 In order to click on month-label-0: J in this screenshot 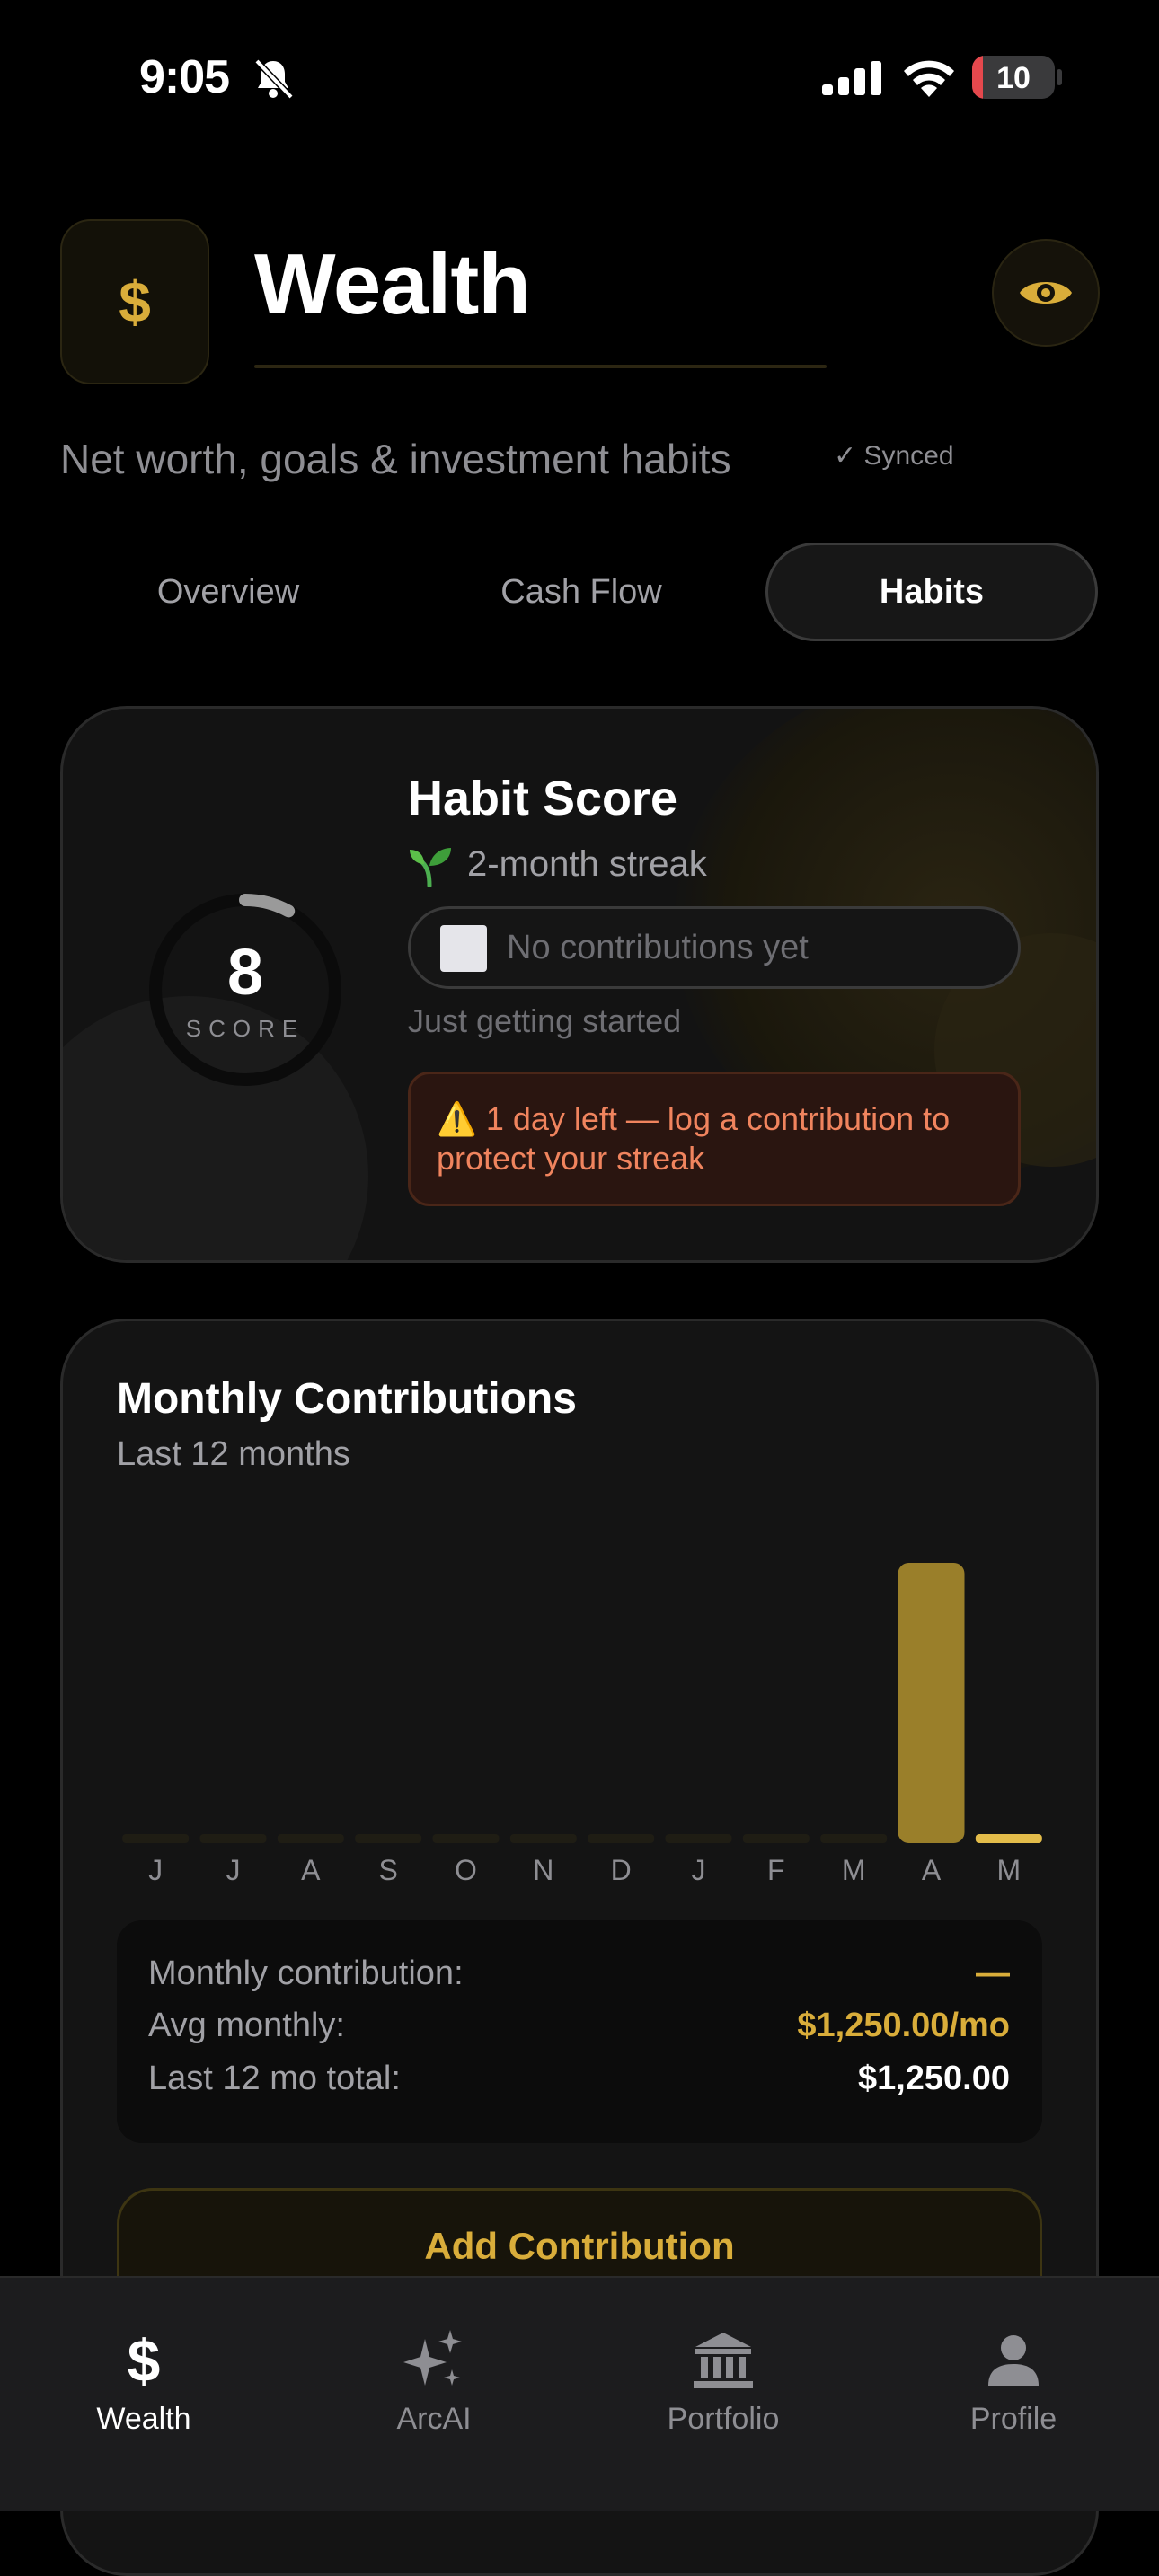, I will do `click(156, 1870)`.